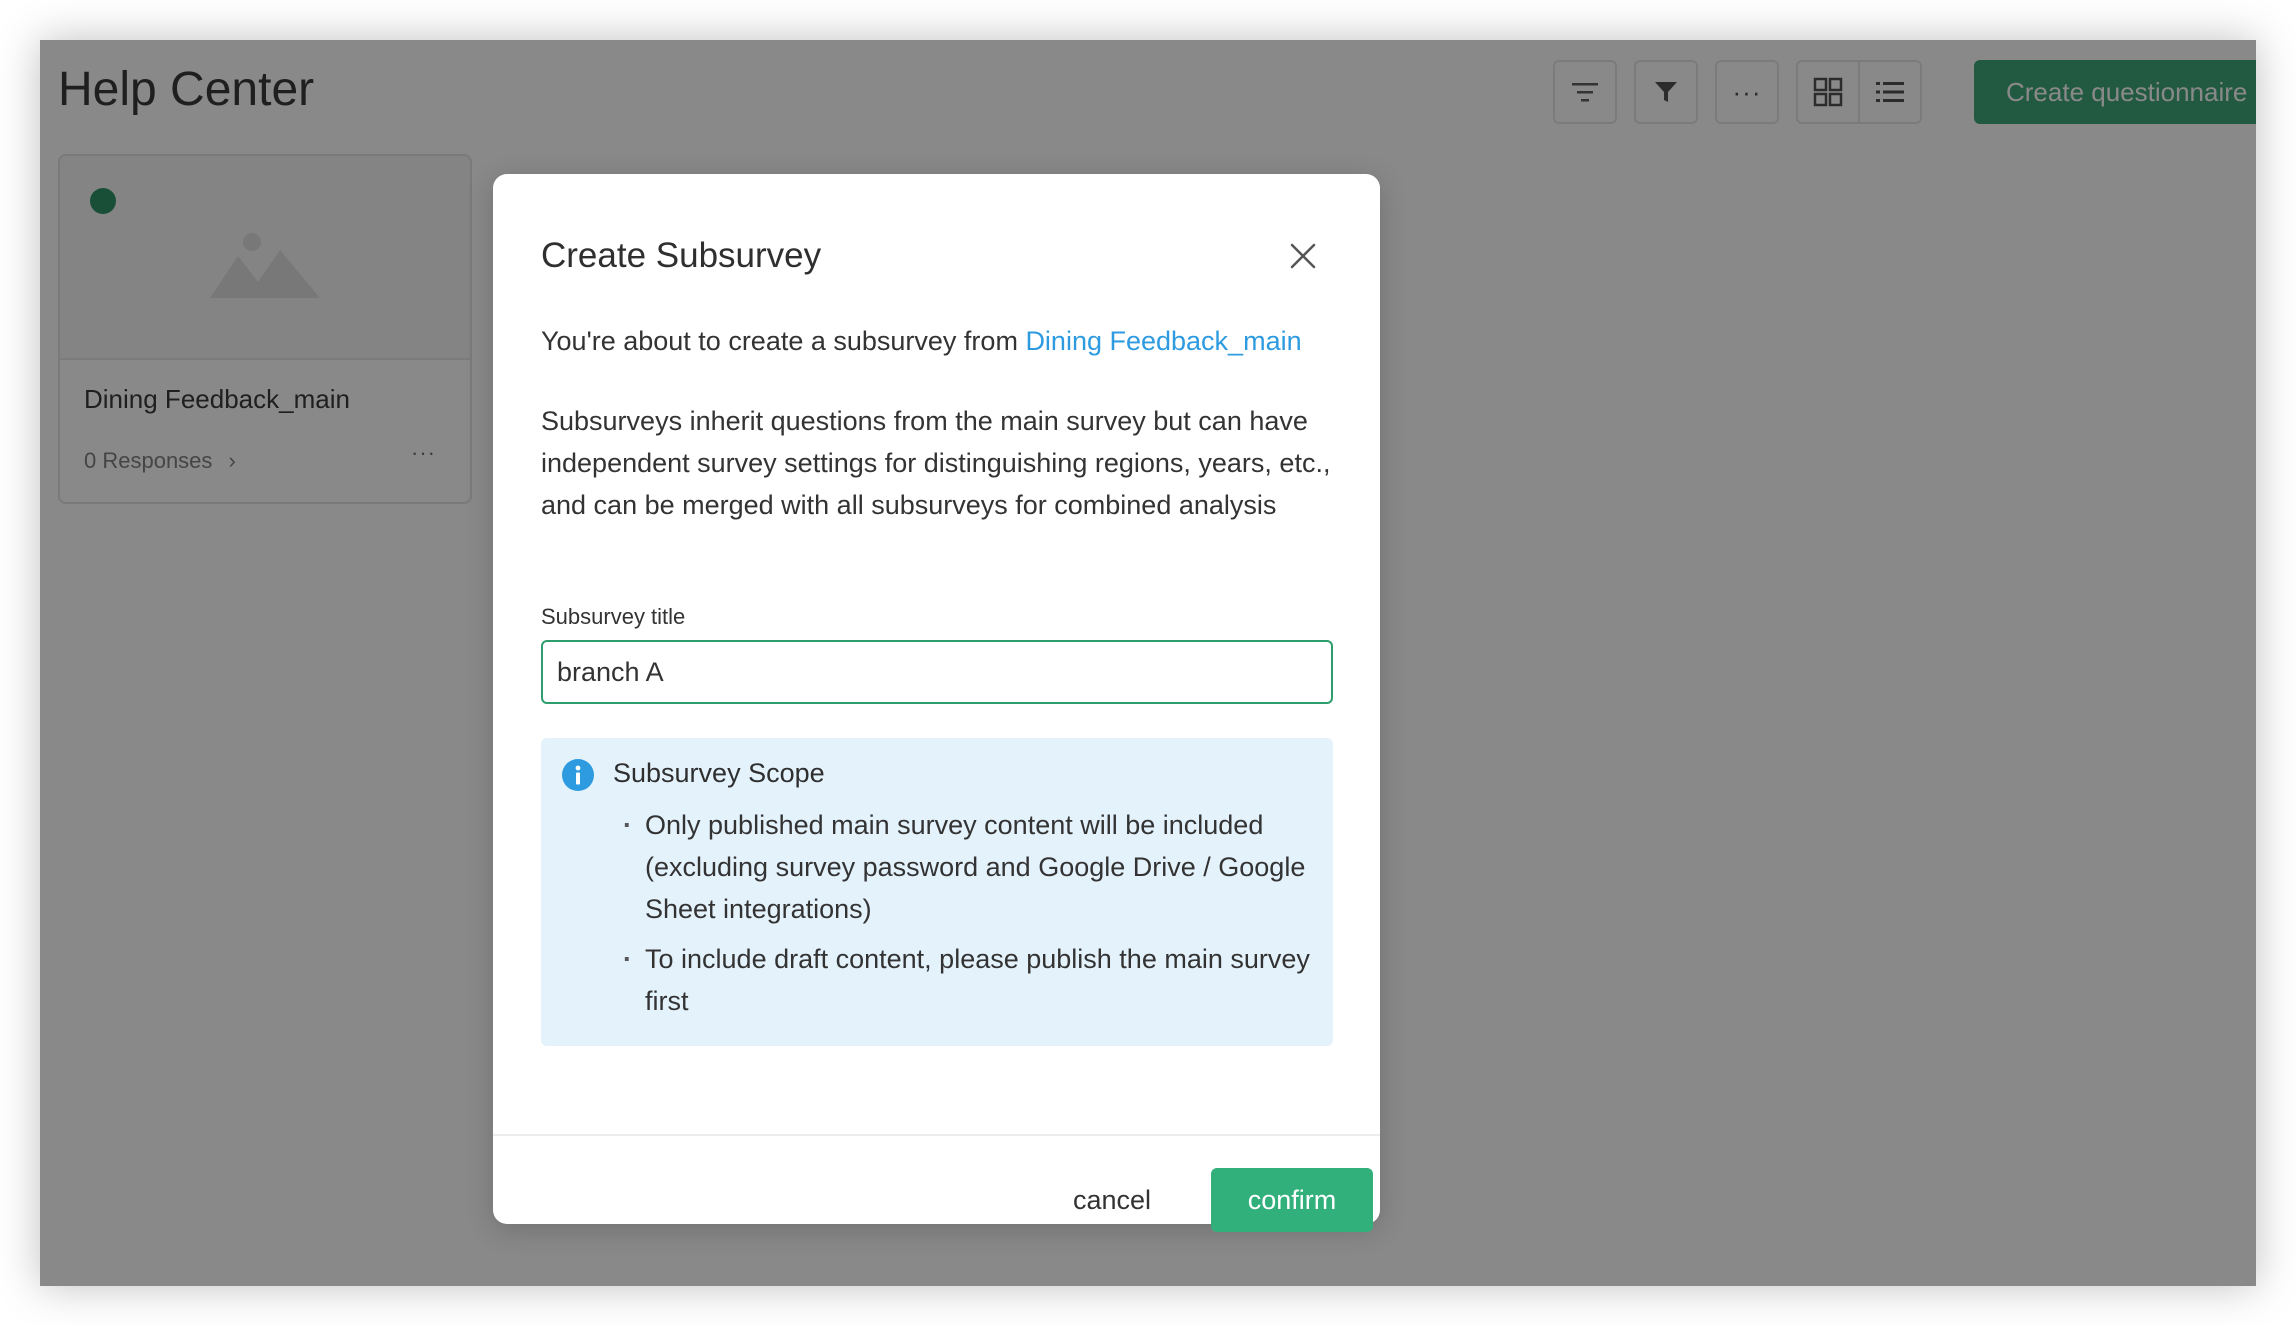 Image resolution: width=2296 pixels, height=1326 pixels. I want to click on info-icon, so click(578, 775).